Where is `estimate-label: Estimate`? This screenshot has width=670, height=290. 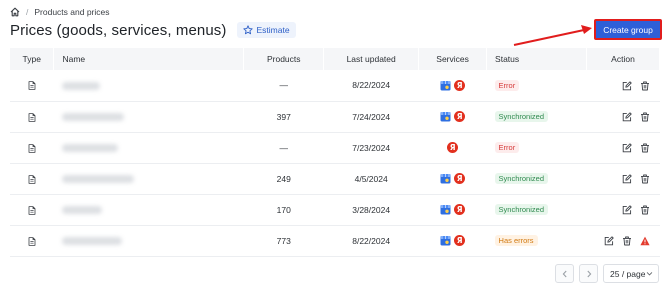
estimate-label: Estimate is located at coordinates (273, 30).